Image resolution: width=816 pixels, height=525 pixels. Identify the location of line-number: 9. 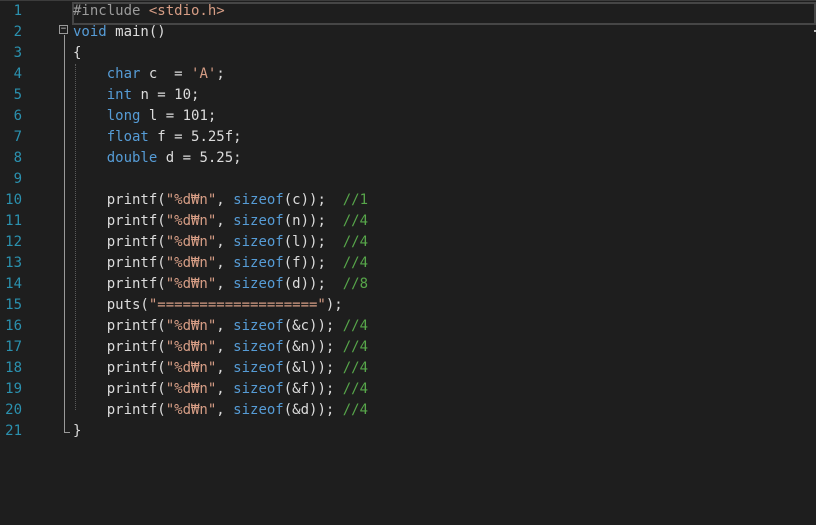
(17, 179).